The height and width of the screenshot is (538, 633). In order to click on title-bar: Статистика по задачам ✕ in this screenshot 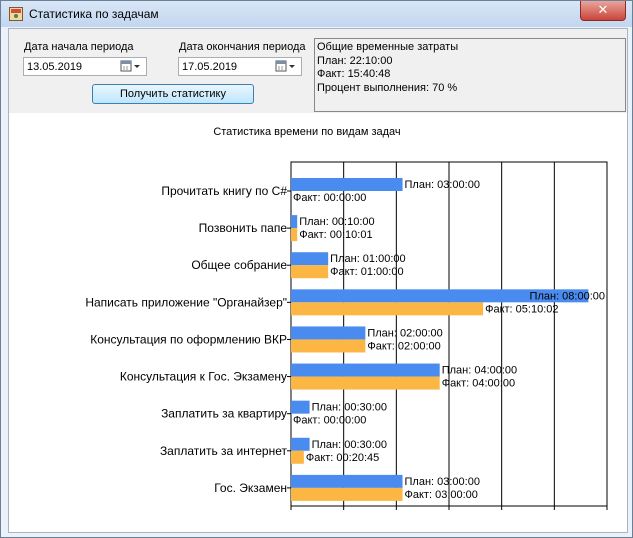, I will do `click(316, 14)`.